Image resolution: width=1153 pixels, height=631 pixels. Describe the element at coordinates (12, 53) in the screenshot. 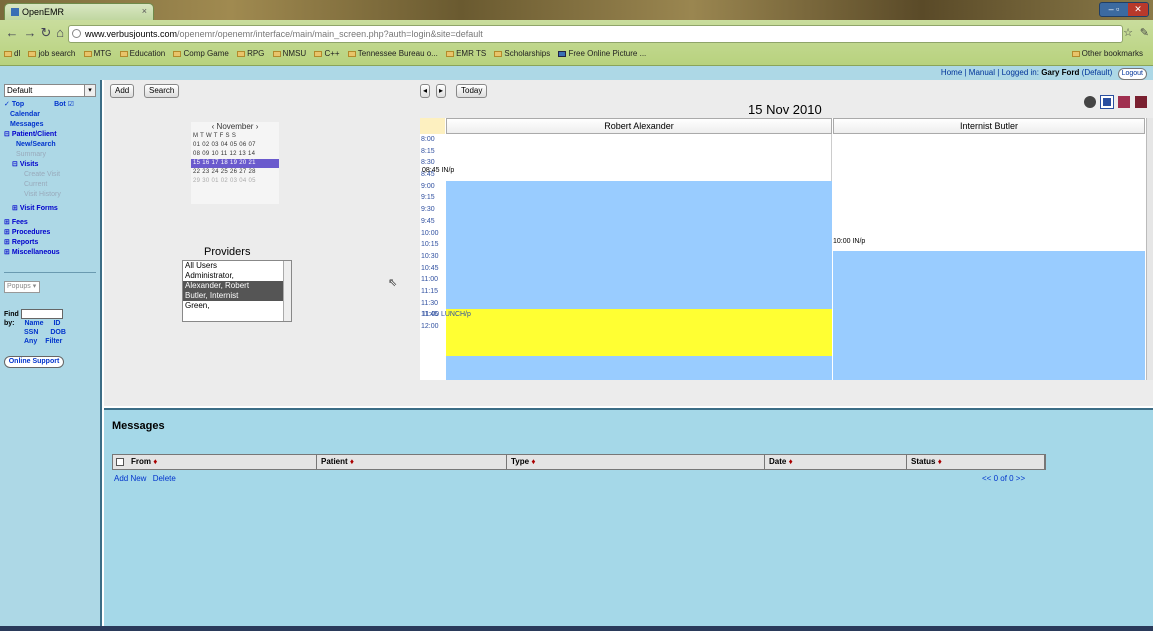

I see `bookmark-item: dl` at that location.